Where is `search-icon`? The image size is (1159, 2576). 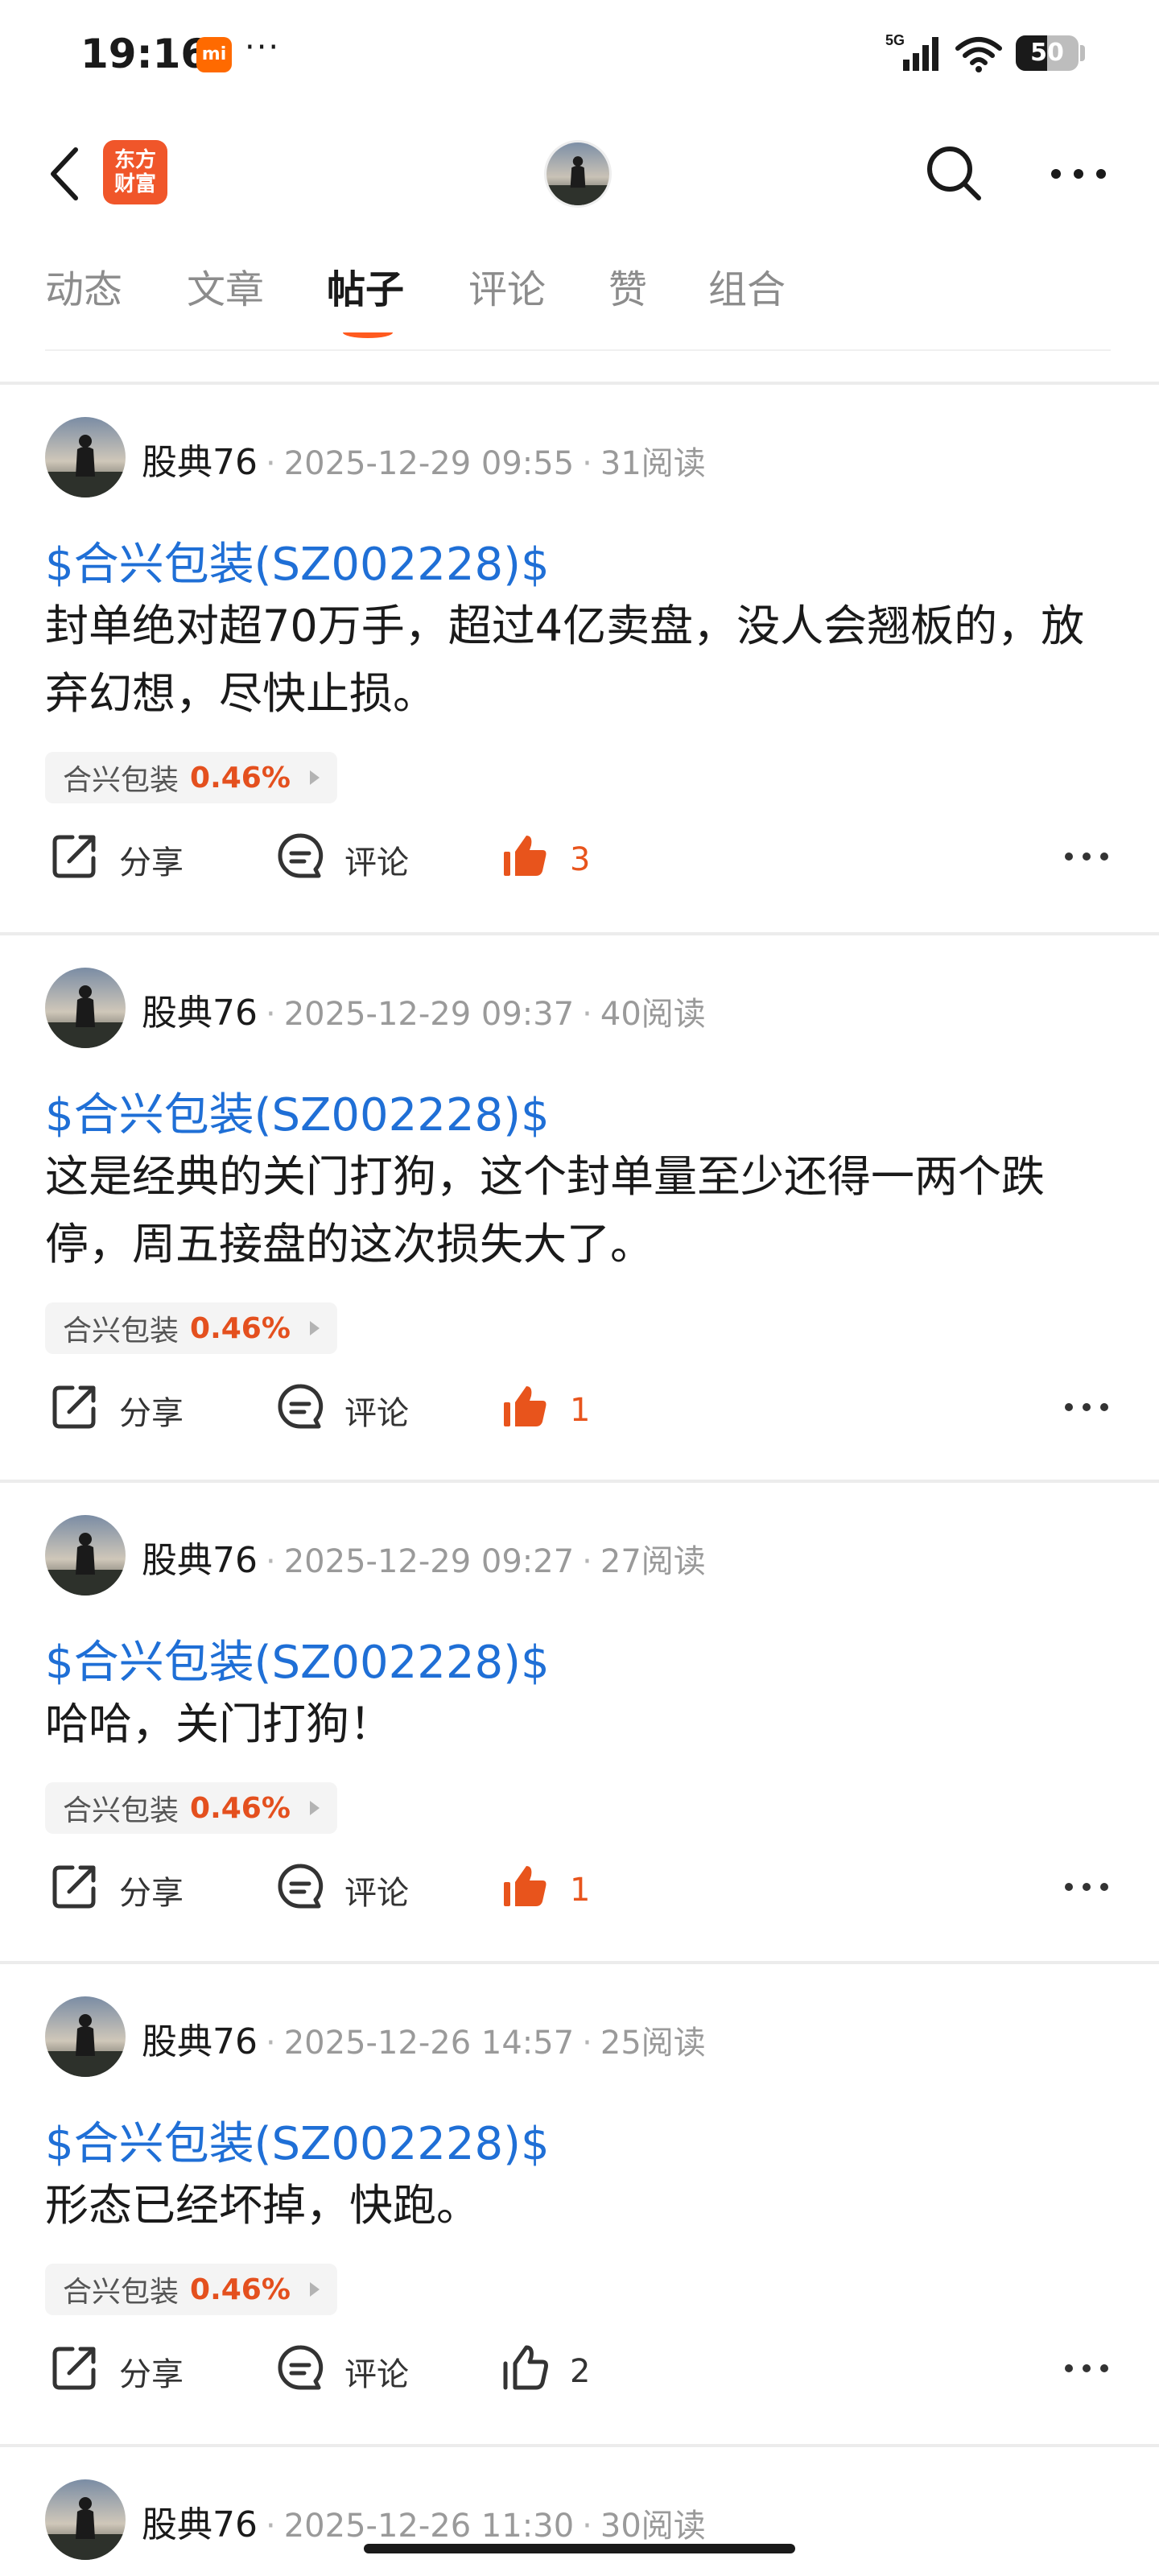
search-icon is located at coordinates (954, 174).